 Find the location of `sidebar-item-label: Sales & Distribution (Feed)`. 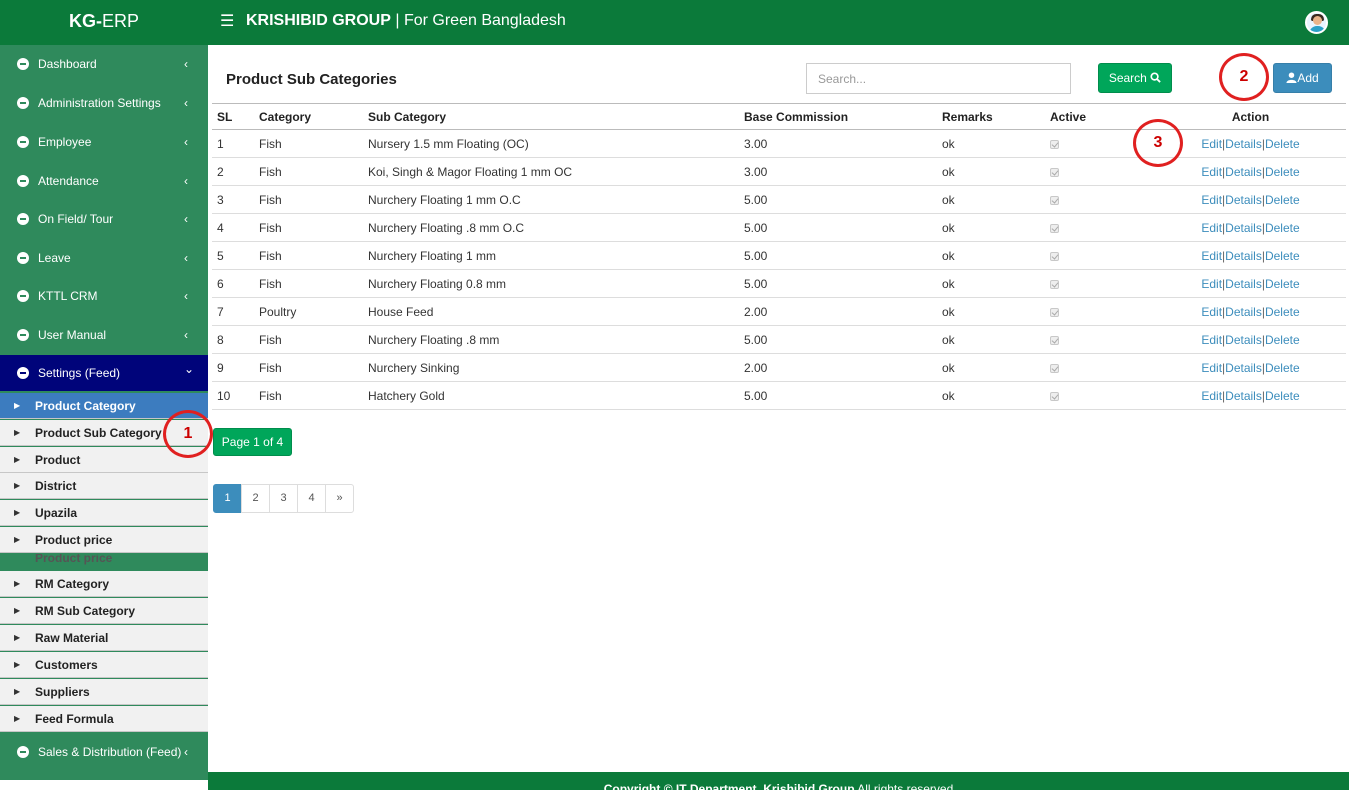

sidebar-item-label: Sales & Distribution (Feed) is located at coordinates (110, 752).